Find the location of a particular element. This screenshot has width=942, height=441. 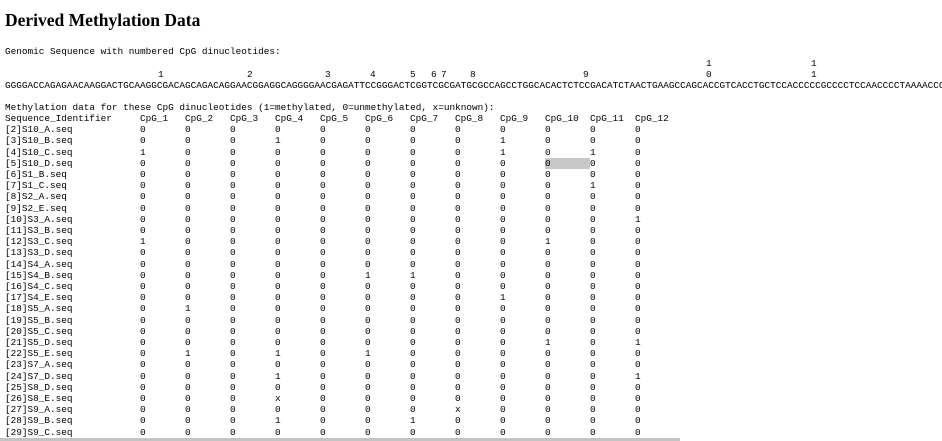

header-cpg-3: CpG_3 is located at coordinates (244, 118).